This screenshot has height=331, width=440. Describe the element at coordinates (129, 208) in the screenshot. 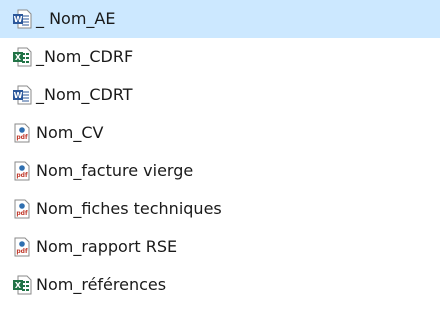

I see `file-name: Nom_fiches techniques` at that location.